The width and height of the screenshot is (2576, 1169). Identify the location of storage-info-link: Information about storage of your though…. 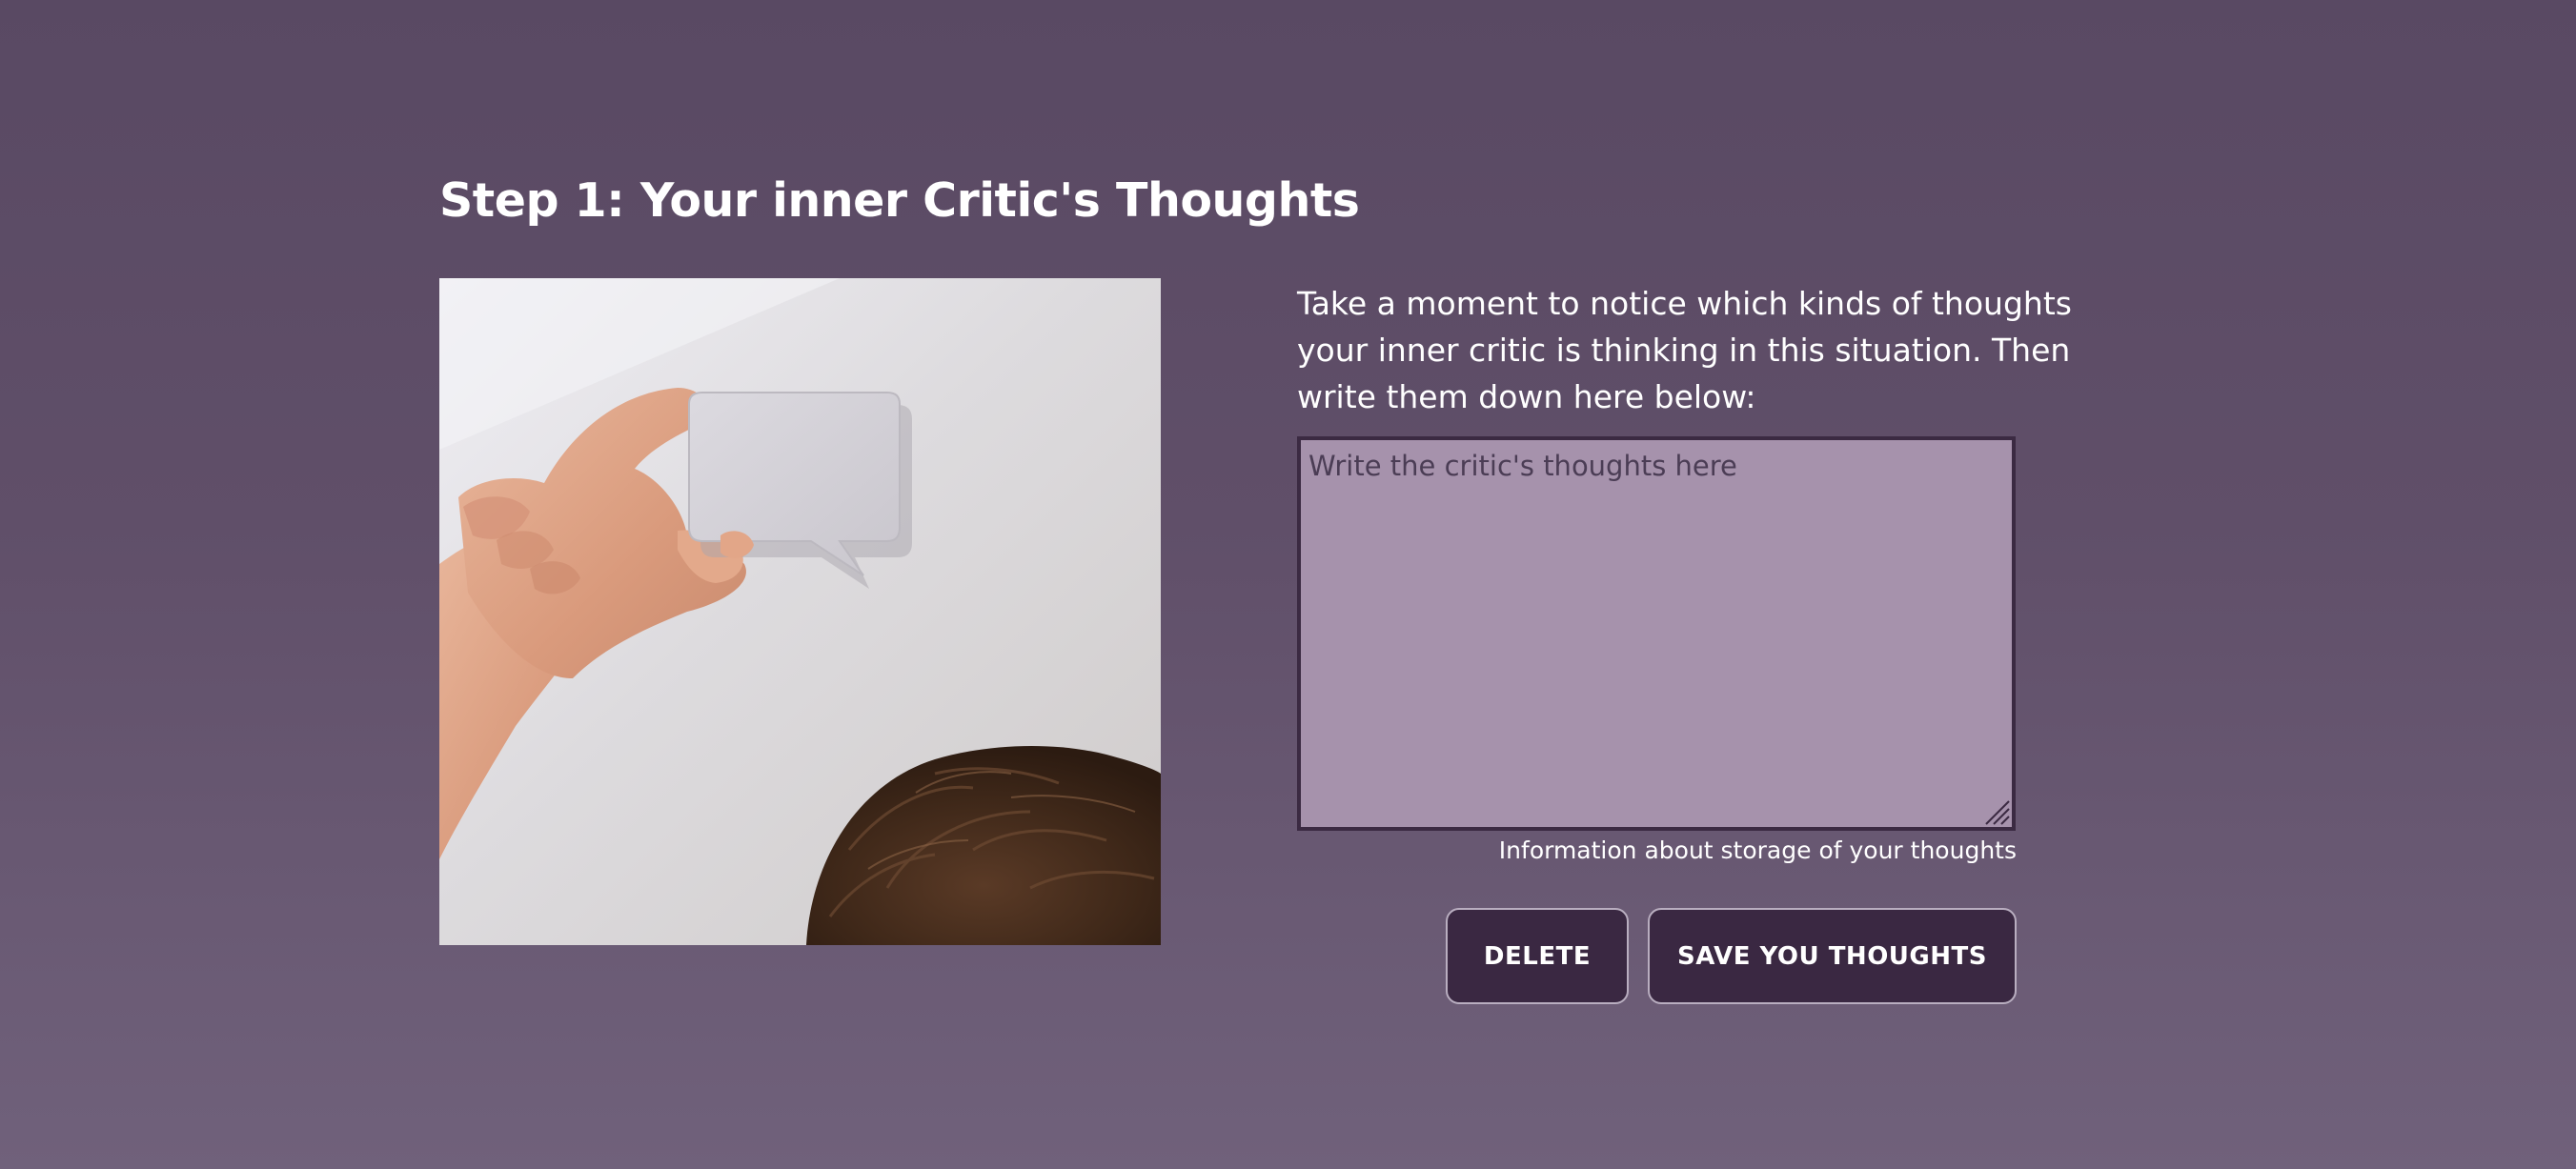
(1758, 850).